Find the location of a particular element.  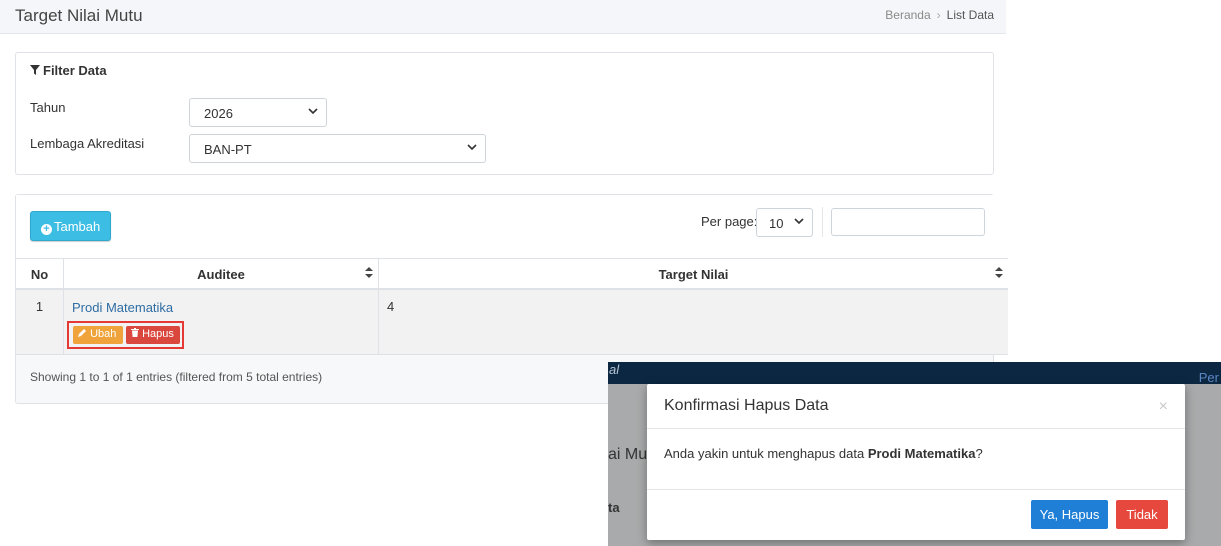

add-button: + Tambah is located at coordinates (70, 226).